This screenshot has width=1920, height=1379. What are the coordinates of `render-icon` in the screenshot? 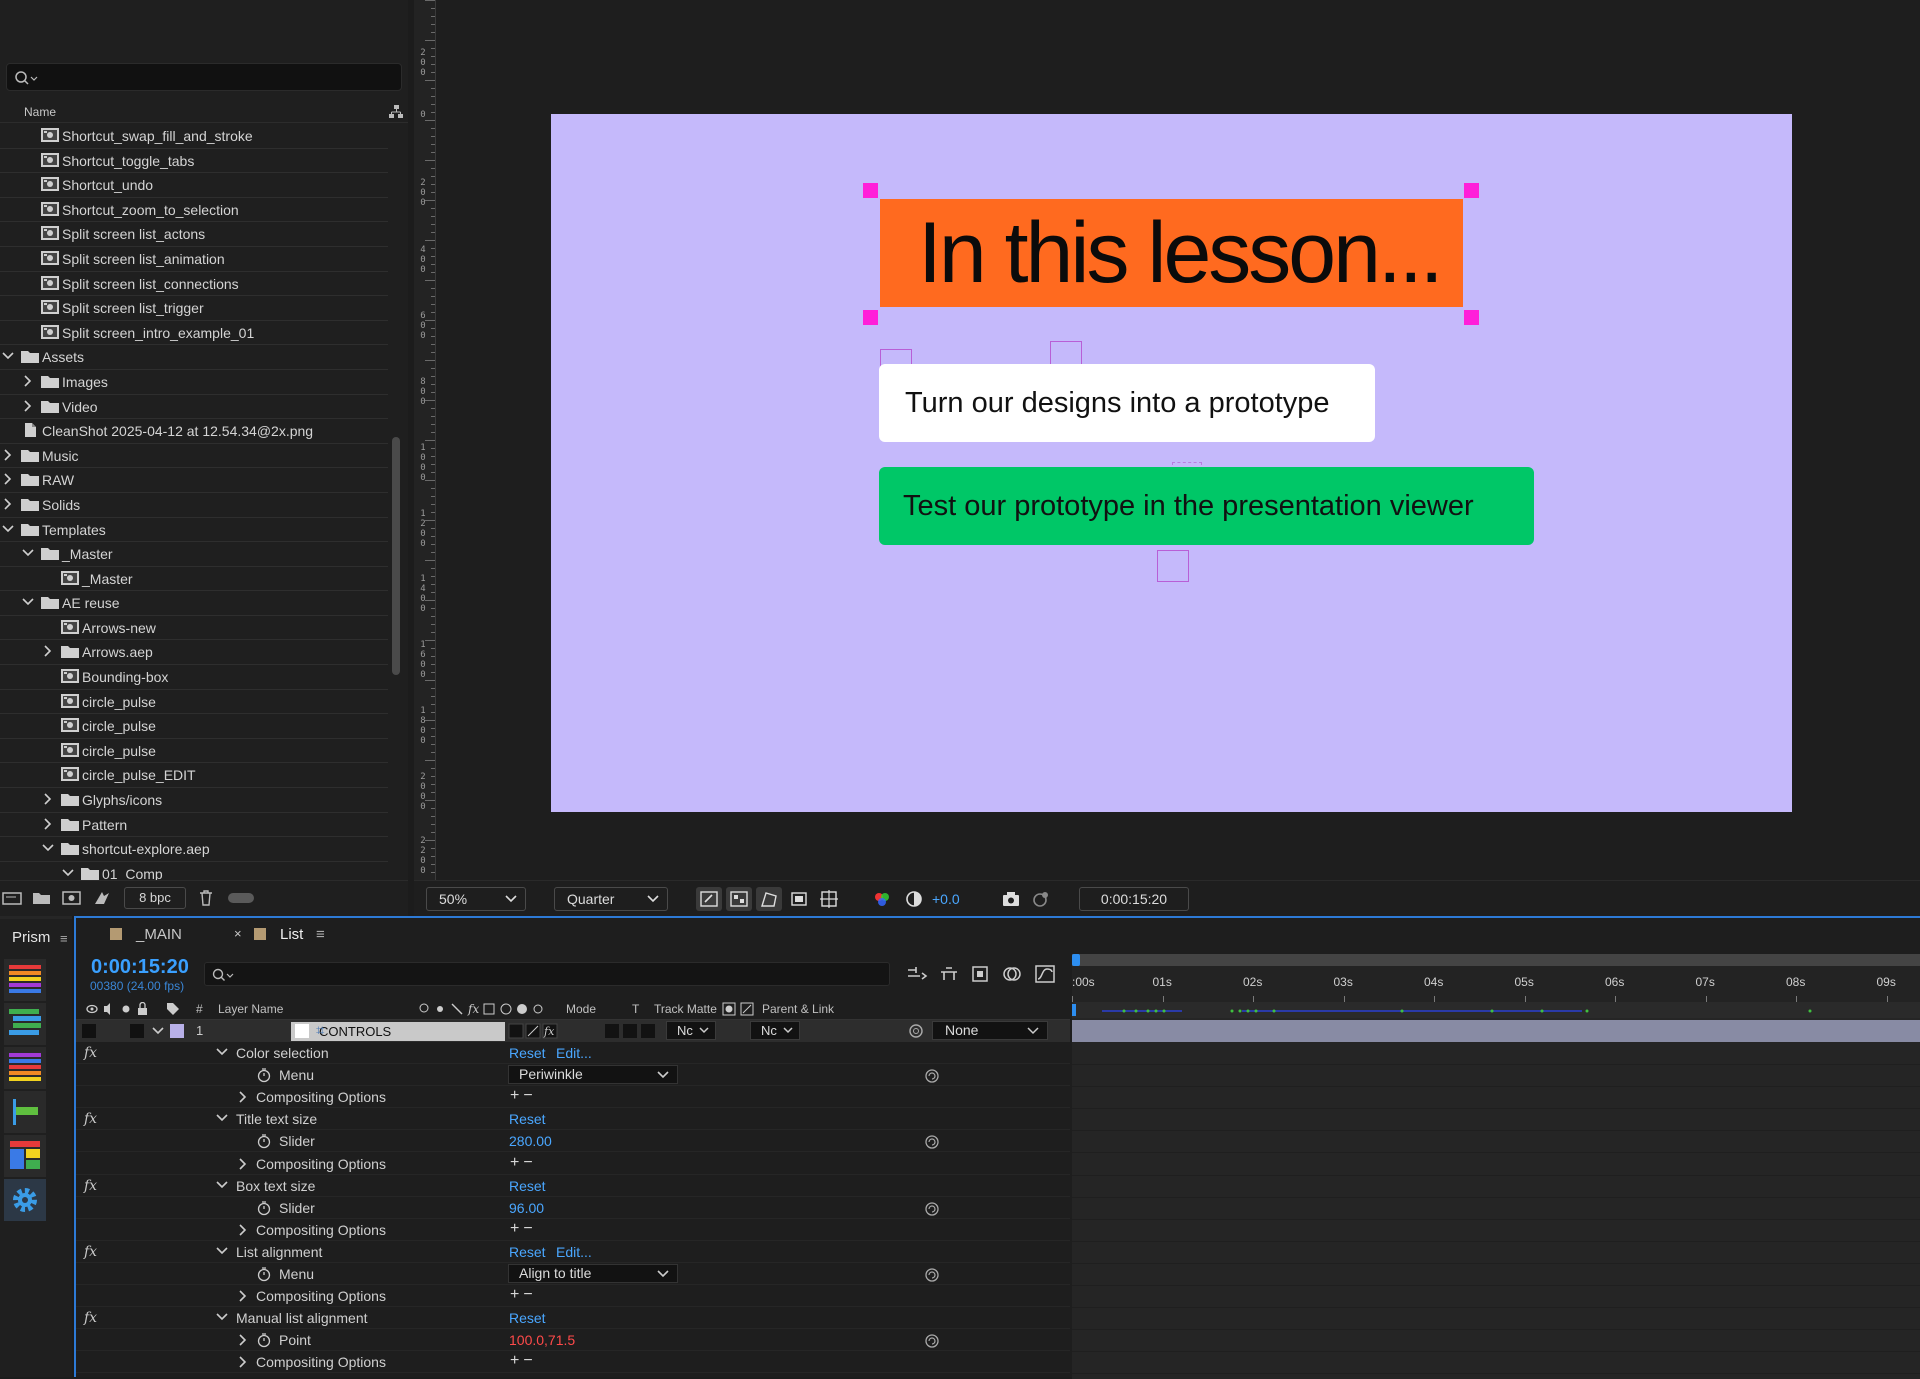 It's located at (102, 898).